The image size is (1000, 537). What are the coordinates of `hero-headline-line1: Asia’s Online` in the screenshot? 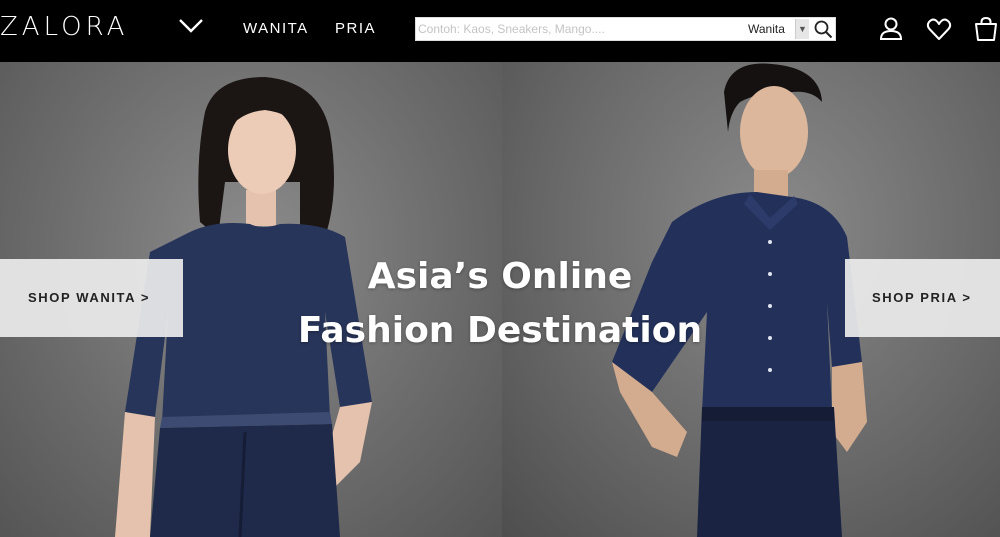 It's located at (500, 276).